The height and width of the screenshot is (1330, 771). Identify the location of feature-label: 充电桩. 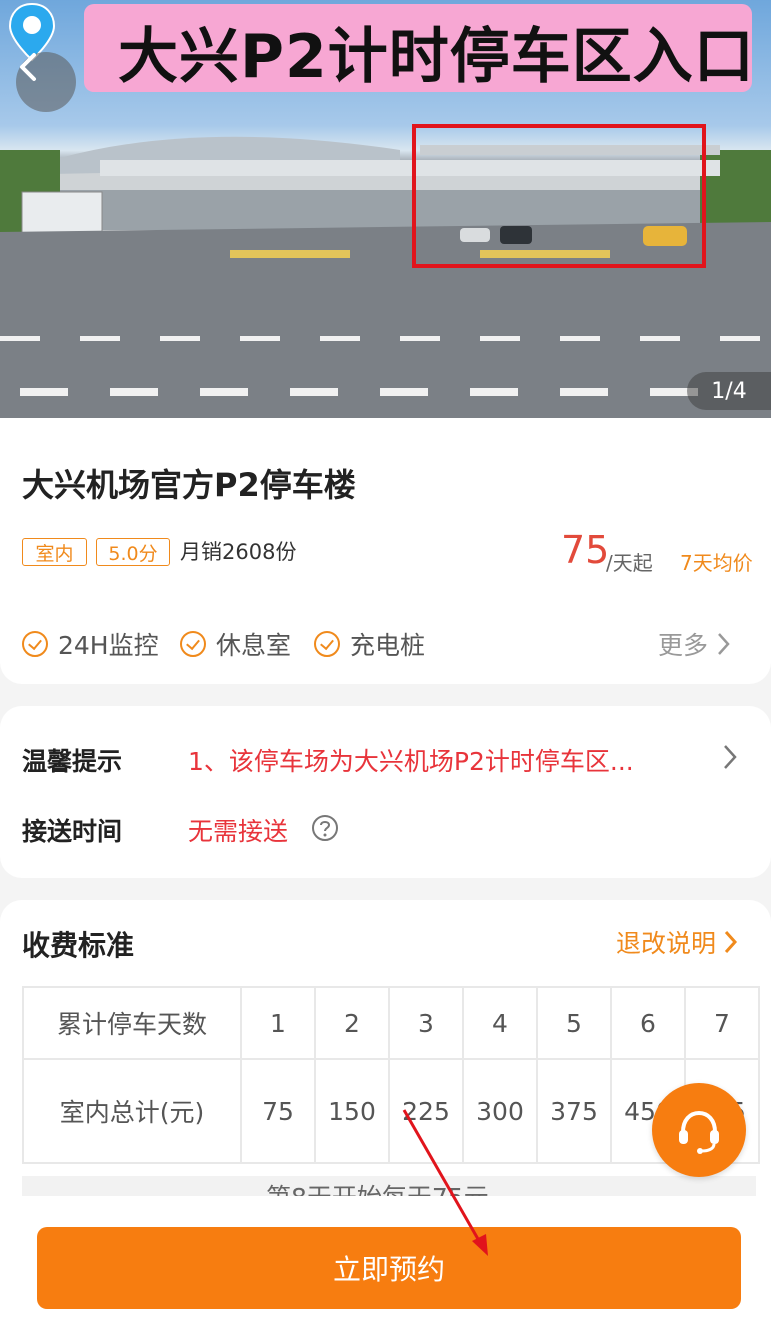
(388, 645).